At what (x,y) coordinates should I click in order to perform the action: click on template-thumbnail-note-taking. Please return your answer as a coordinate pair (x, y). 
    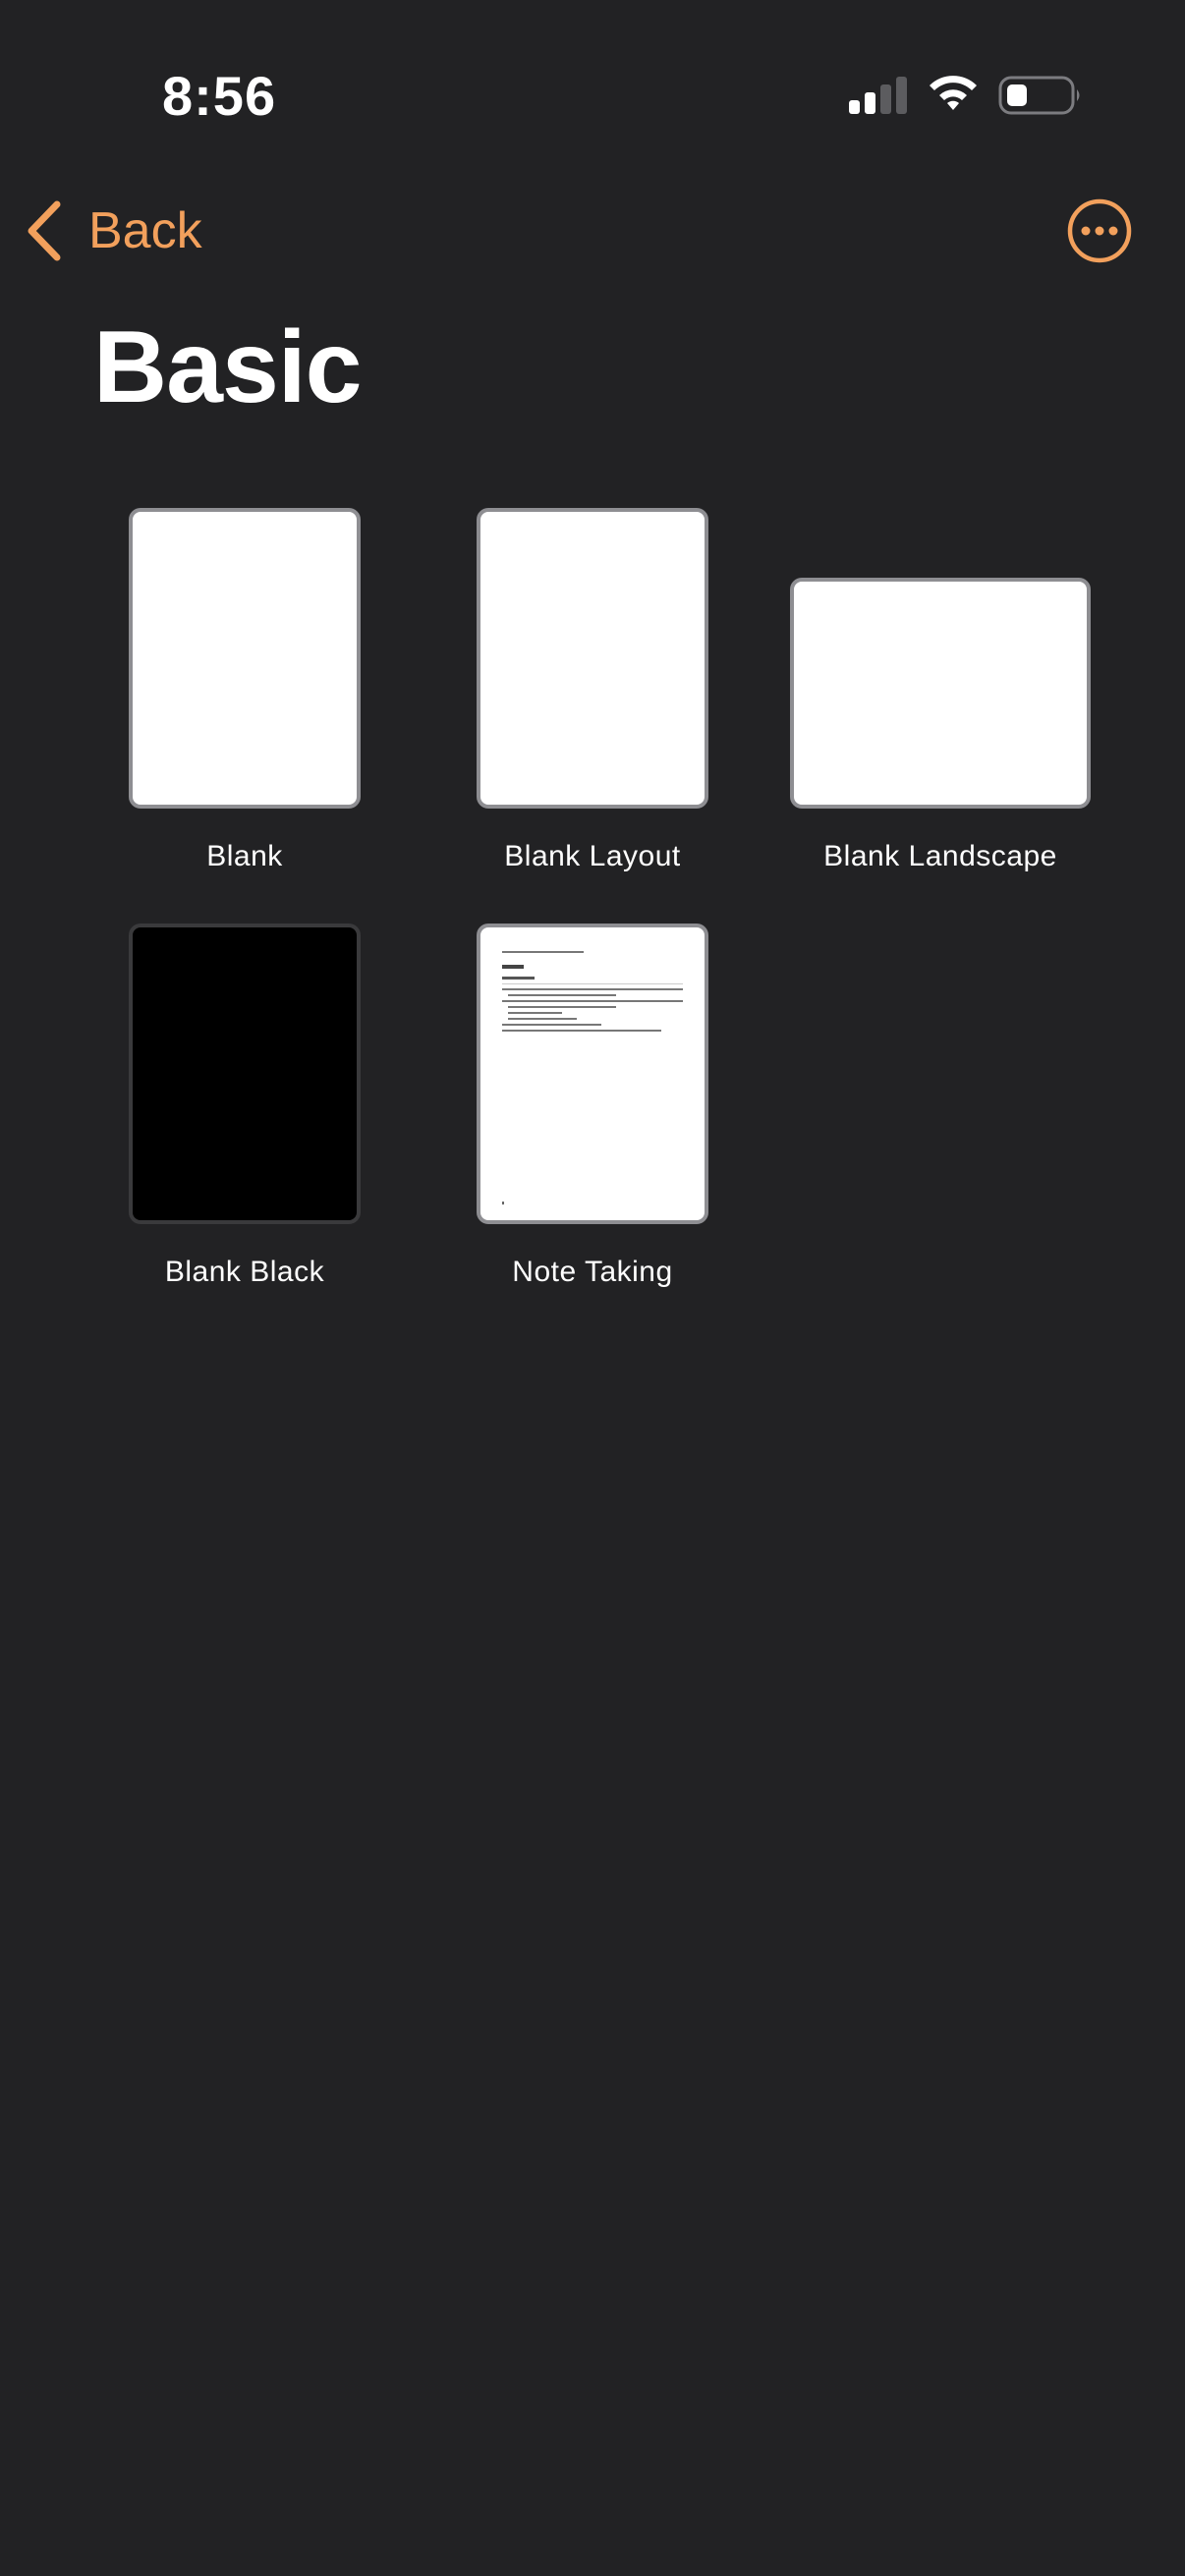
    Looking at the image, I should click on (592, 1074).